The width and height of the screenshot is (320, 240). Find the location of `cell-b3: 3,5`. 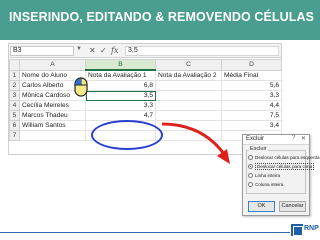

cell-b3: 3,5 is located at coordinates (120, 95).